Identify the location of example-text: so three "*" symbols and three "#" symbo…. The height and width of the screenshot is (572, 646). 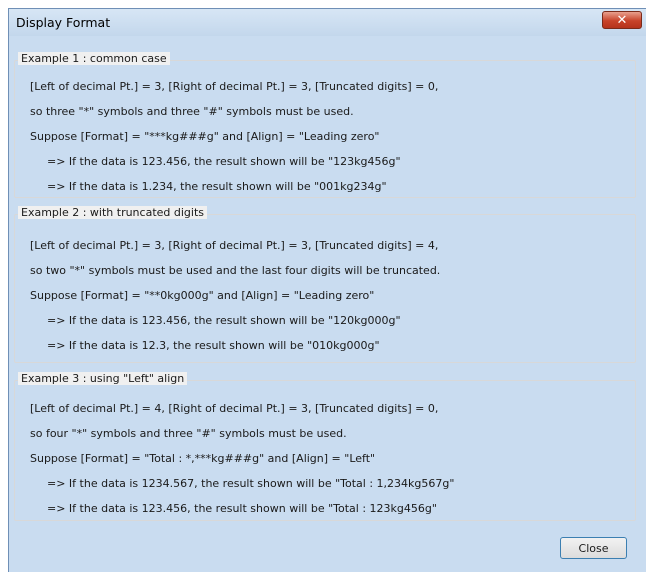
(192, 111).